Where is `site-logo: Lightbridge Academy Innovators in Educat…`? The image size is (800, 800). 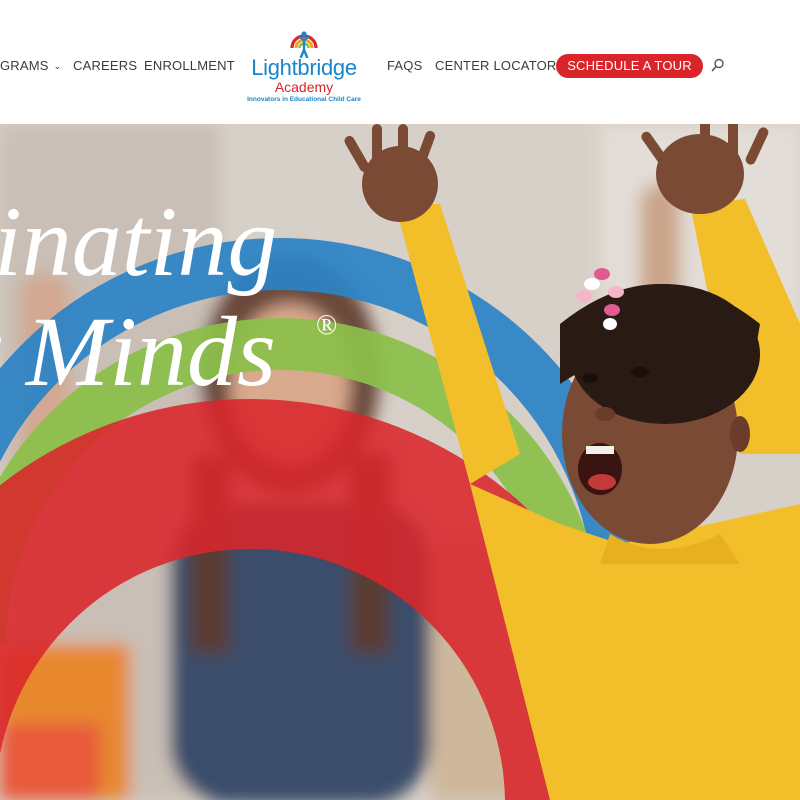
site-logo: Lightbridge Academy Innovators in Educat… is located at coordinates (304, 67).